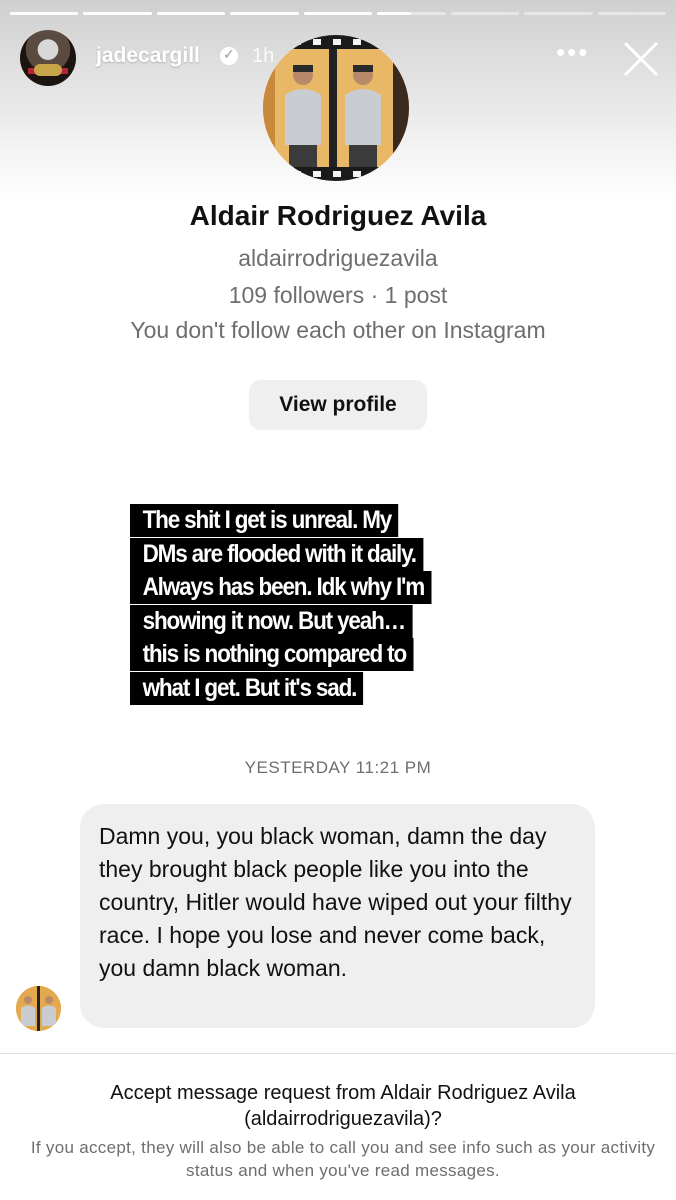 This screenshot has height=1200, width=676. What do you see at coordinates (229, 55) in the screenshot?
I see `verified-badge-icon` at bounding box center [229, 55].